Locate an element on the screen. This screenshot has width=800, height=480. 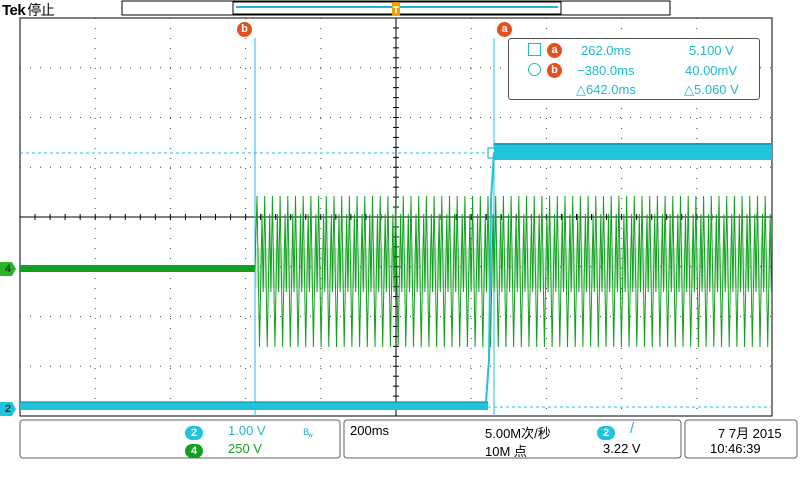
channel-2-low-segment is located at coordinates (254, 406).